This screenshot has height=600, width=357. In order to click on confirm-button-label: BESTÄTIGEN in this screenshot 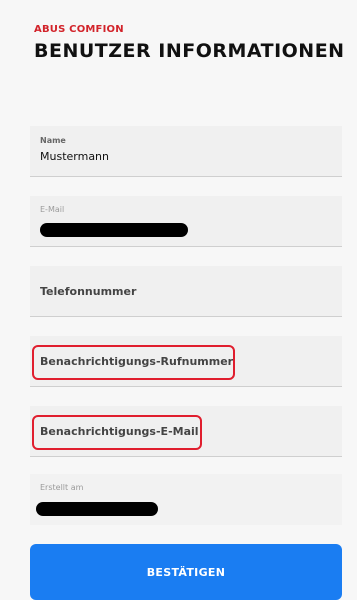, I will do `click(186, 572)`.